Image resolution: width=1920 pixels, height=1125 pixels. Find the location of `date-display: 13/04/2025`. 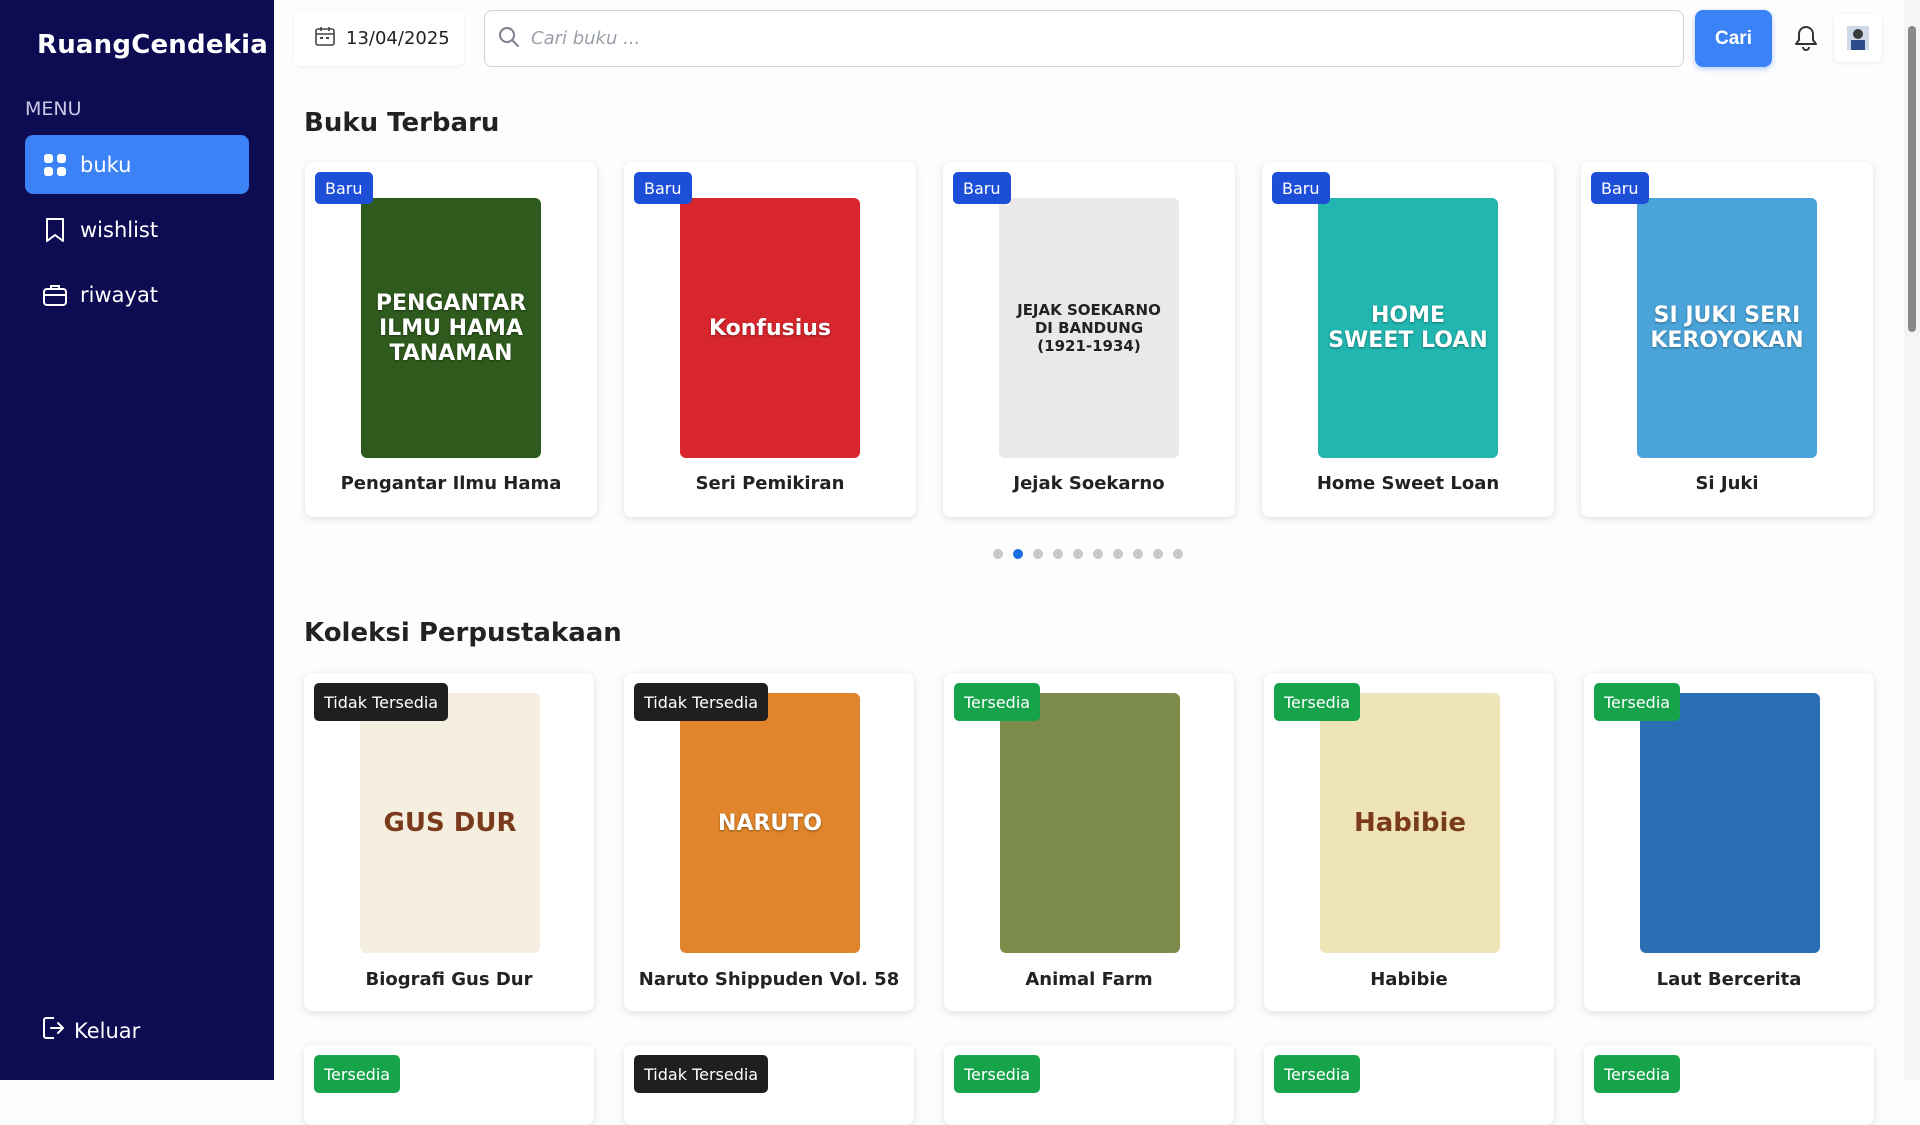

date-display: 13/04/2025 is located at coordinates (379, 38).